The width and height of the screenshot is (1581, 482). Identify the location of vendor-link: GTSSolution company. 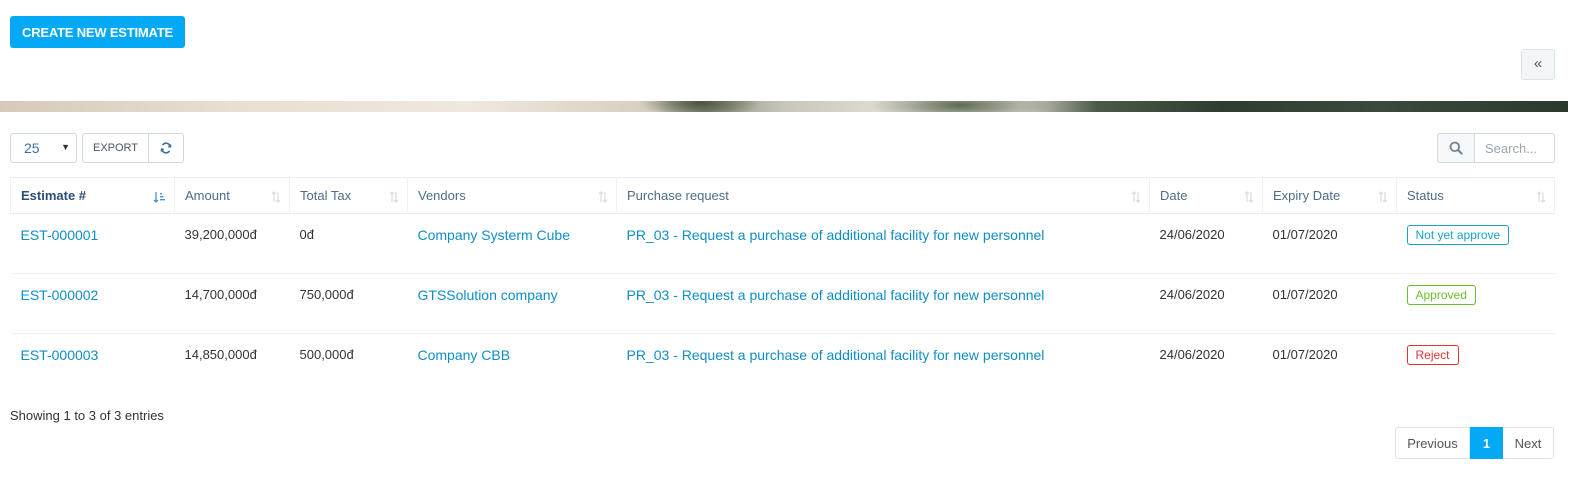
(488, 295).